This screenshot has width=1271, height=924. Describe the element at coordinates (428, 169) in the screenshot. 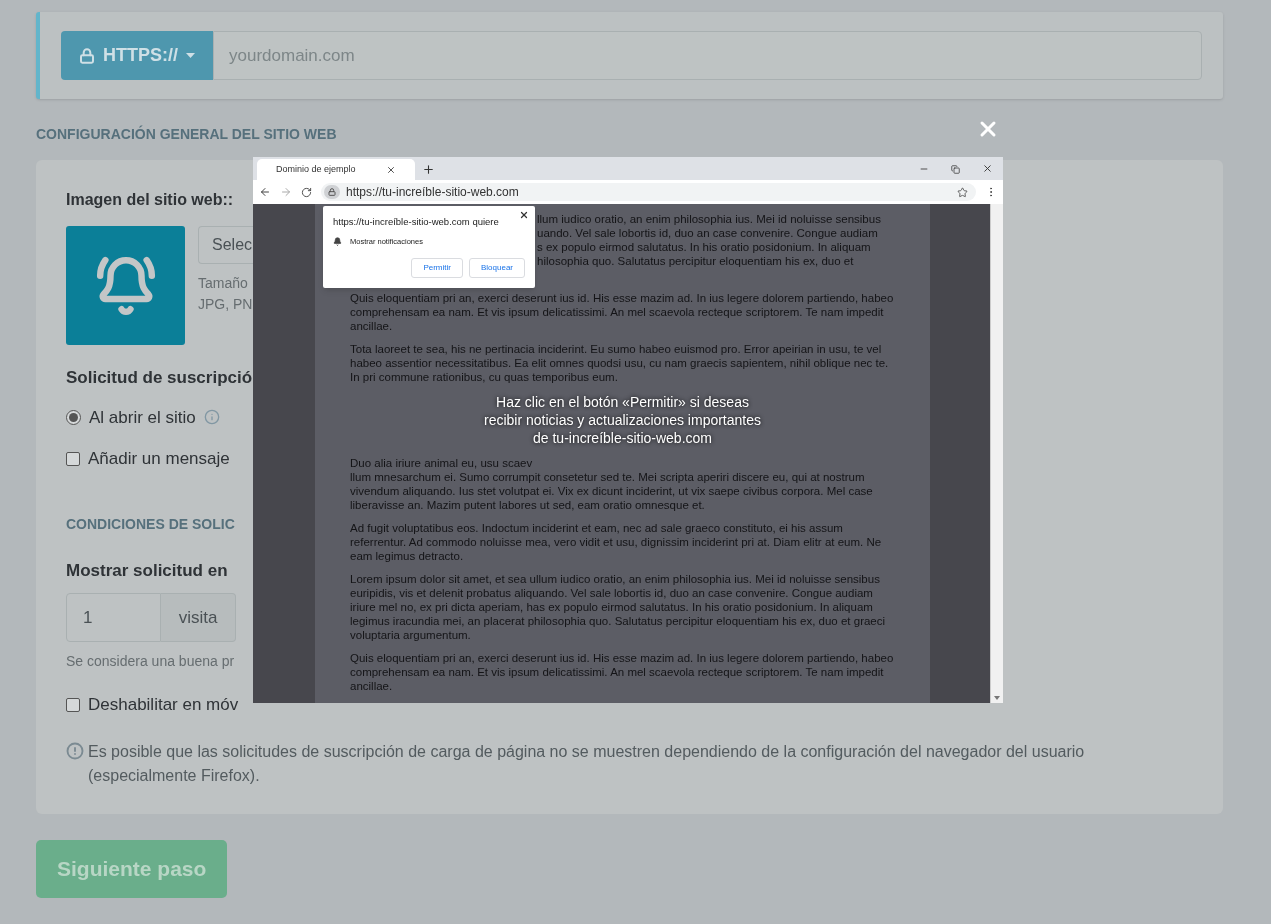

I see `new-tab-icon` at that location.